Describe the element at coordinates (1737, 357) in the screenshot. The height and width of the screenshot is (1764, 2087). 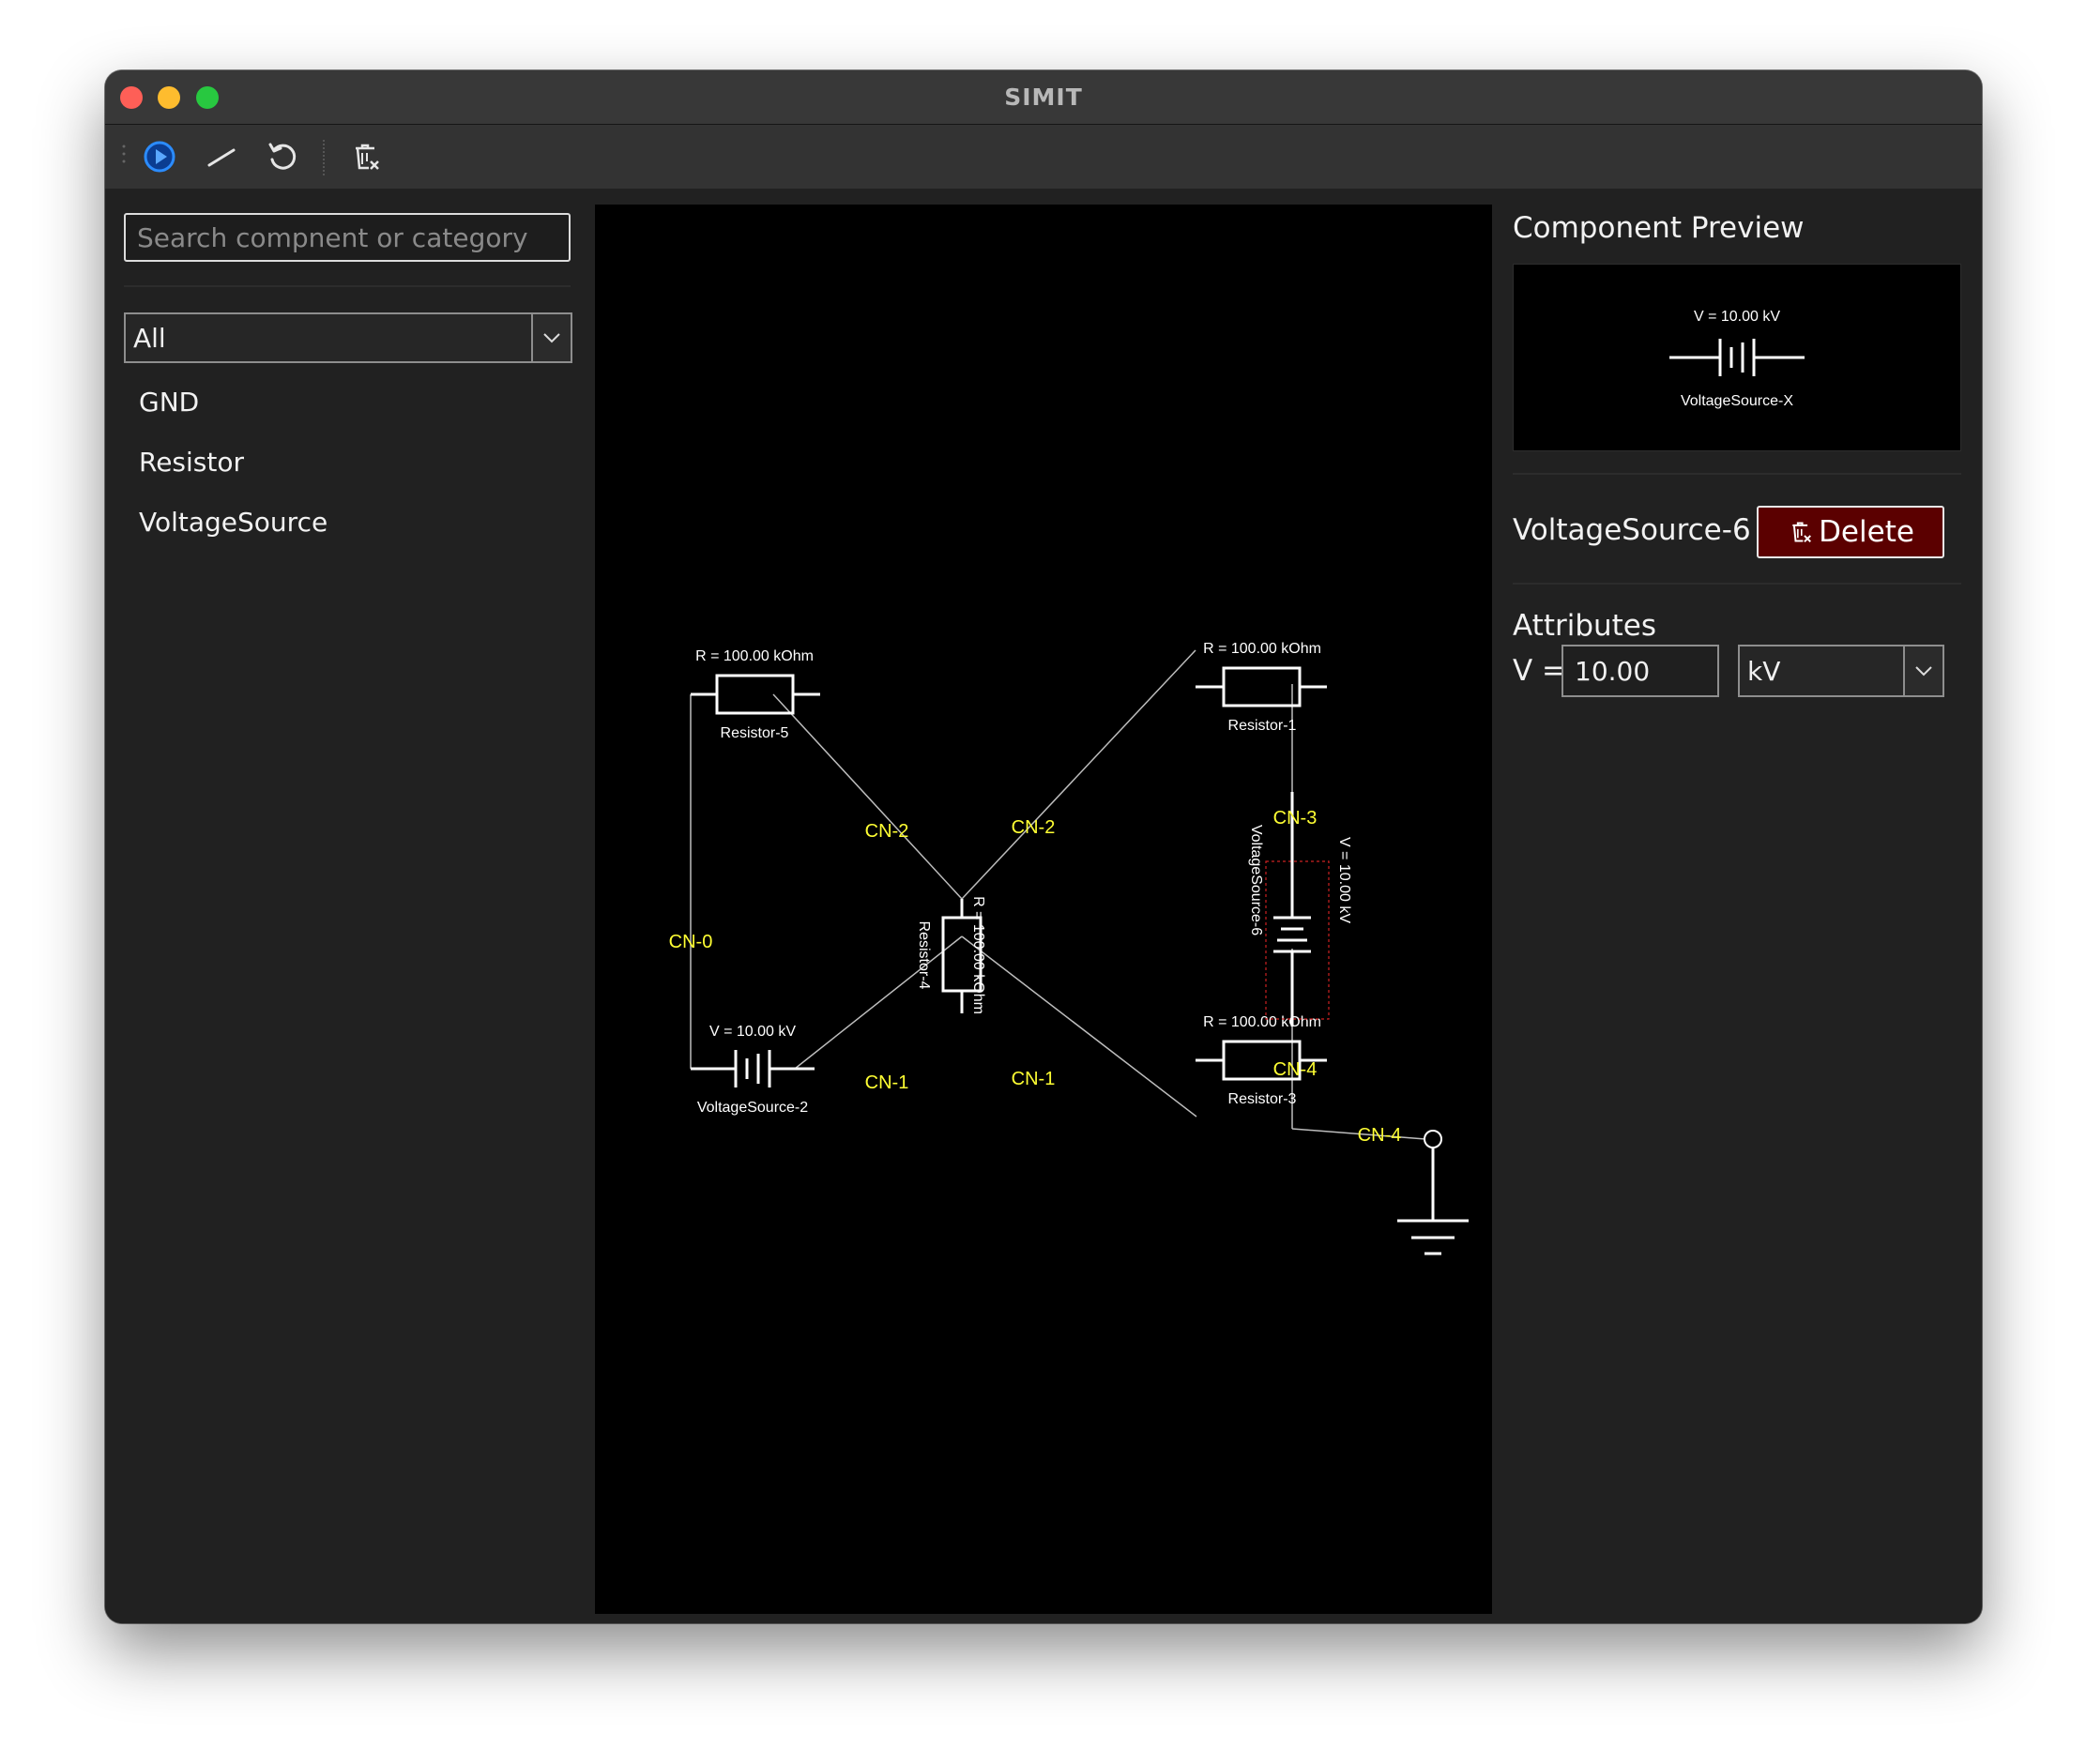
I see `component-preview: V = 10.00 kV VoltageSource-X` at that location.